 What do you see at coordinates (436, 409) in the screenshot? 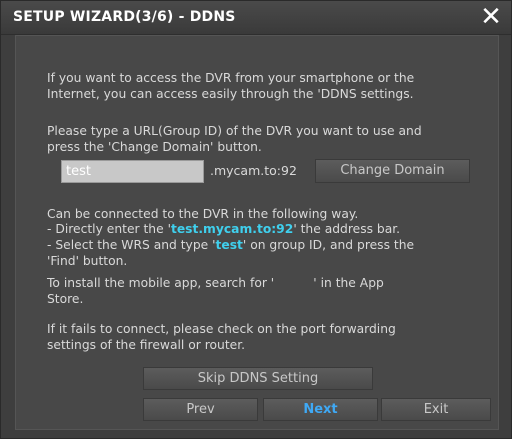
I see `exit-button: Exit` at bounding box center [436, 409].